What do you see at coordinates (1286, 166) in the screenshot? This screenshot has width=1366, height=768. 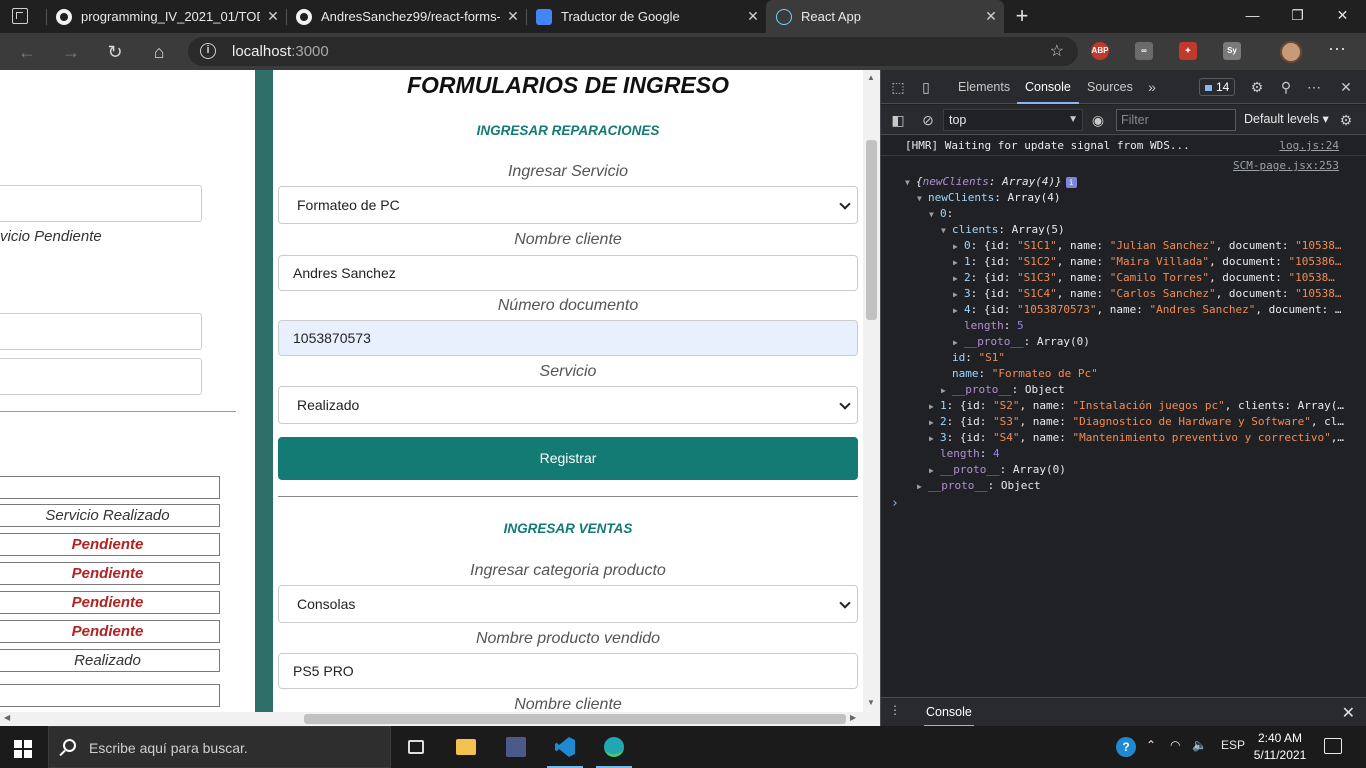 I see `source-link: SCM-page.jsx:253` at bounding box center [1286, 166].